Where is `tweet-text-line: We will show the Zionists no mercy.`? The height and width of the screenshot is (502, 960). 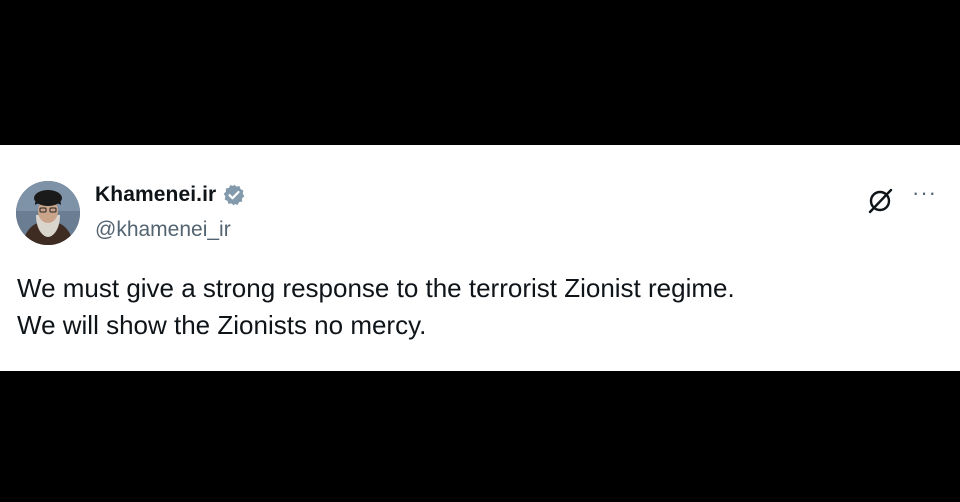 tweet-text-line: We will show the Zionists no mercy. is located at coordinates (222, 325).